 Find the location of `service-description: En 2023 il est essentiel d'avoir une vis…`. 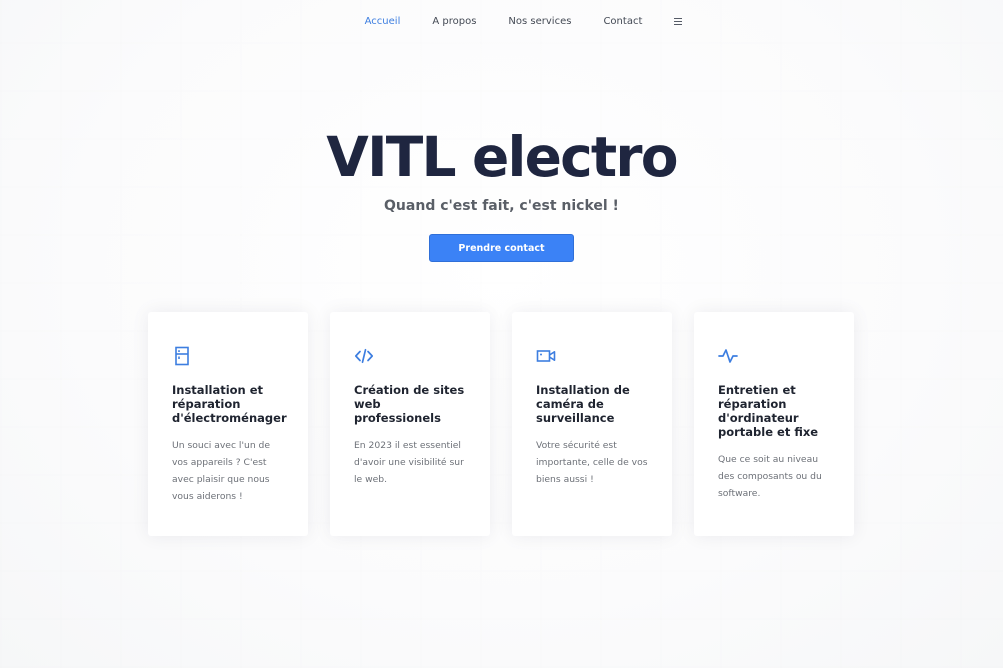

service-description: En 2023 il est essentiel d'avoir une vis… is located at coordinates (409, 462).